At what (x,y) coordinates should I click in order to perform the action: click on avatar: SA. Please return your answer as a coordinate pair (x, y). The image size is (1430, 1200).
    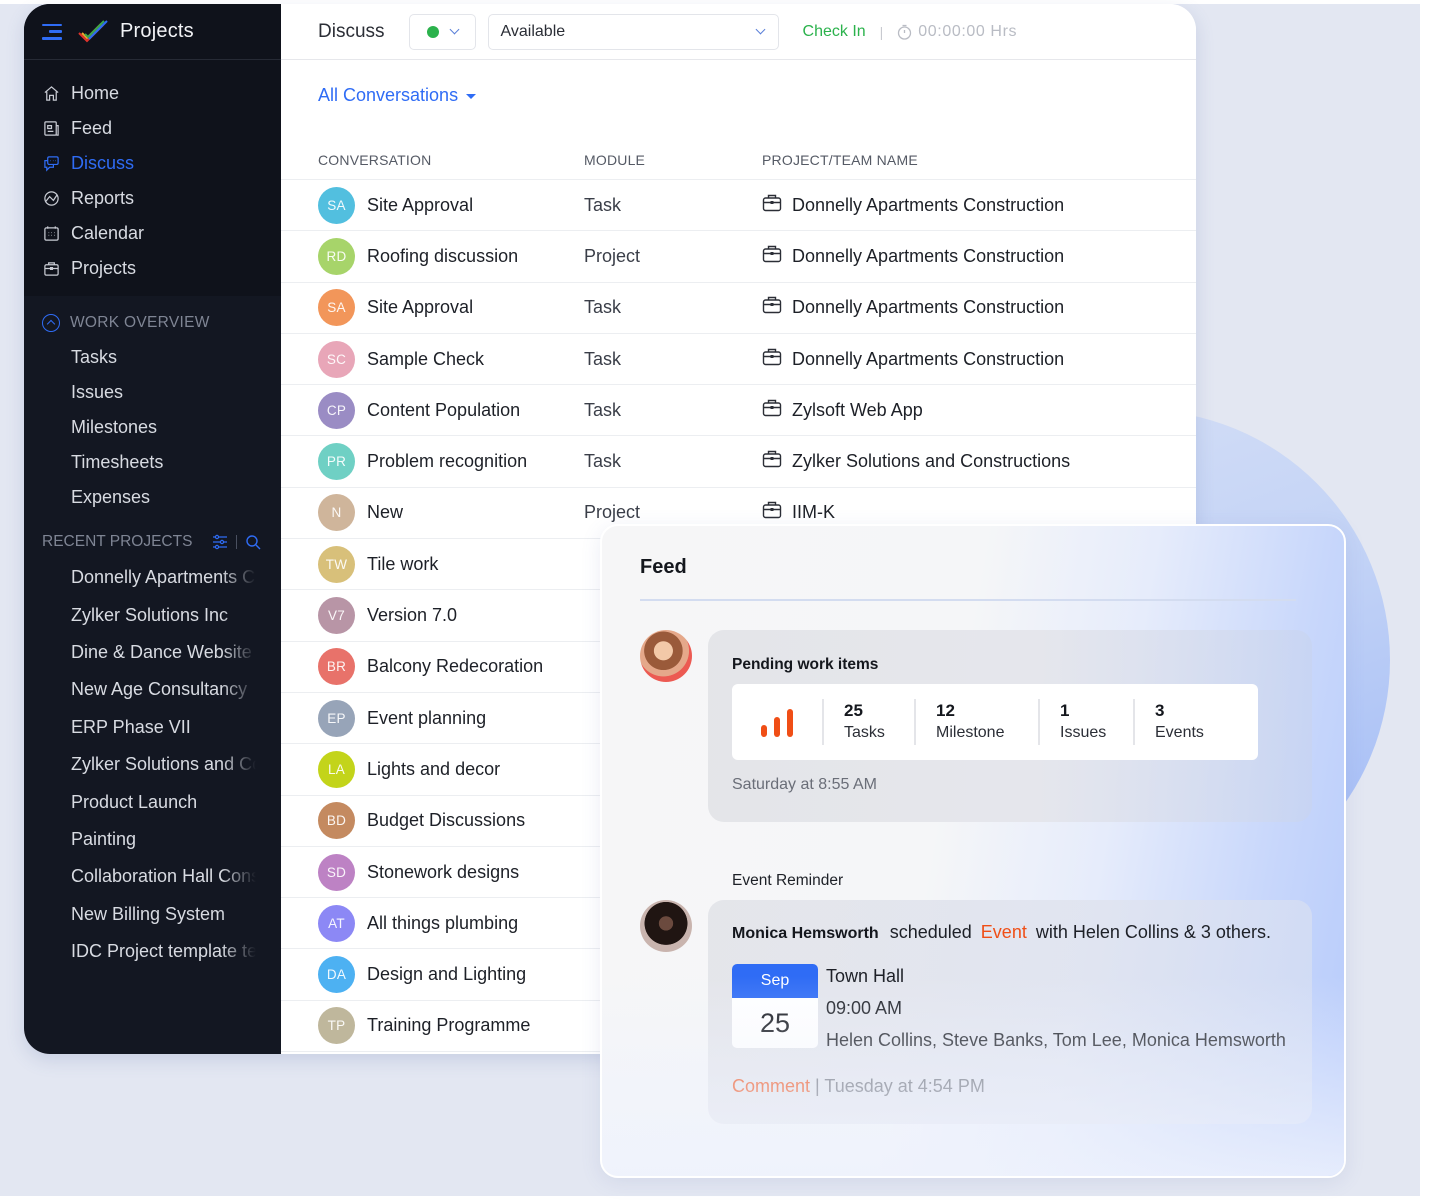
    Looking at the image, I should click on (336, 308).